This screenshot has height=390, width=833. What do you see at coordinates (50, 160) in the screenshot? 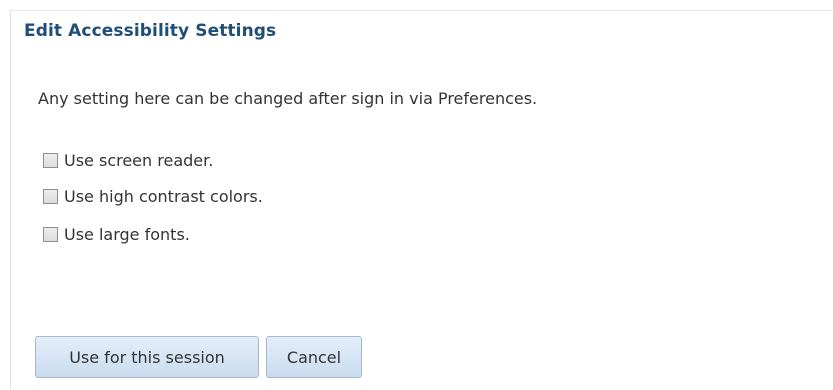
I see `screen-reader-checkbox` at bounding box center [50, 160].